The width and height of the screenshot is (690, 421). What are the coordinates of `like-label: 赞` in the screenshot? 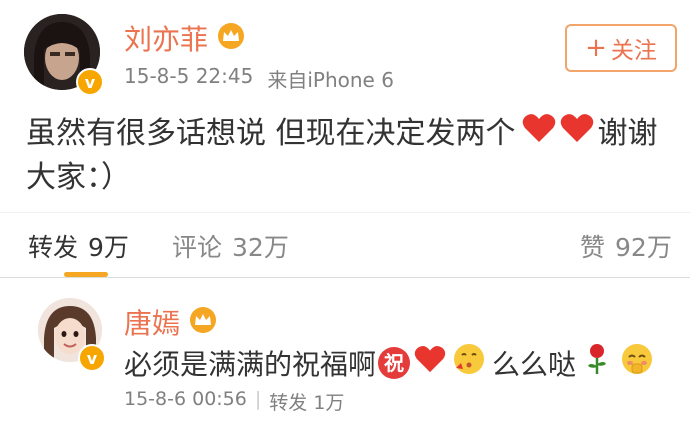 It's located at (593, 247).